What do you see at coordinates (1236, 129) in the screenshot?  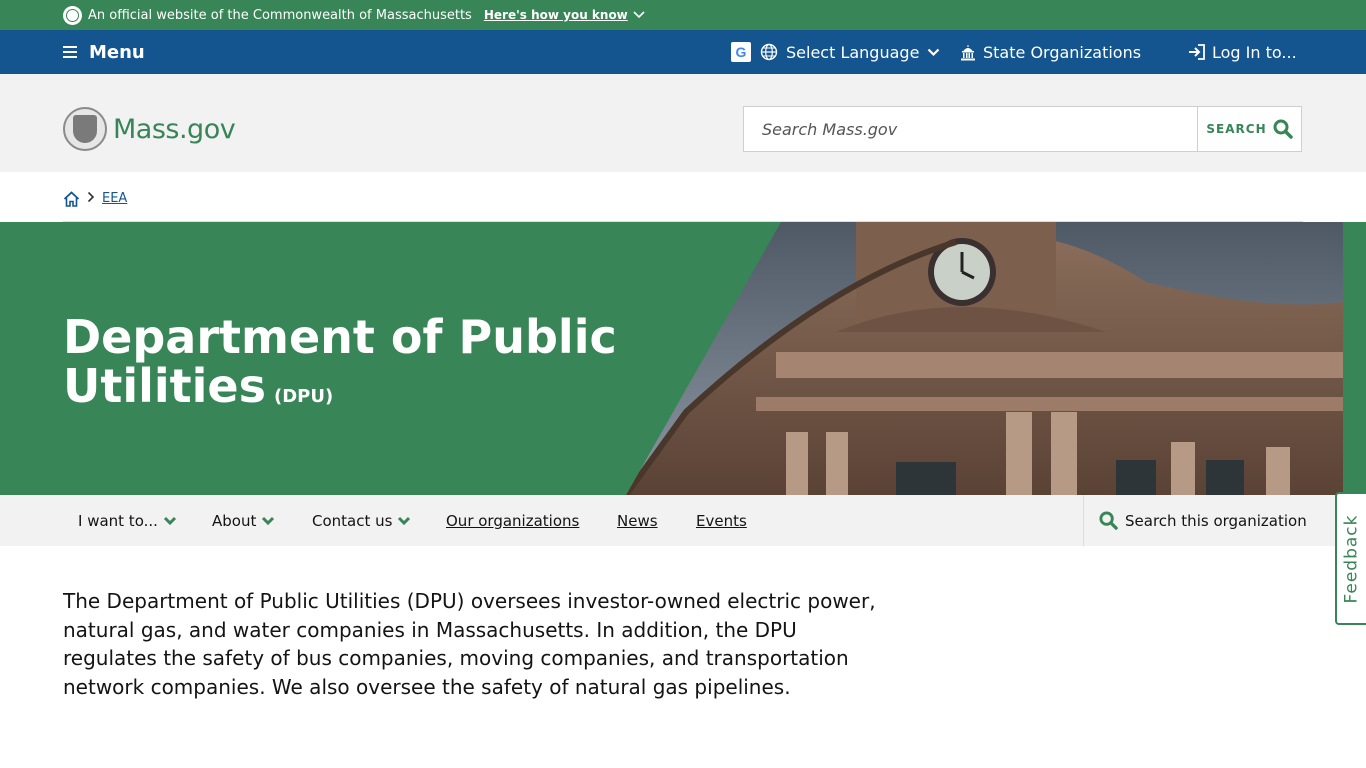 I see `search-button-label: SEARCH` at bounding box center [1236, 129].